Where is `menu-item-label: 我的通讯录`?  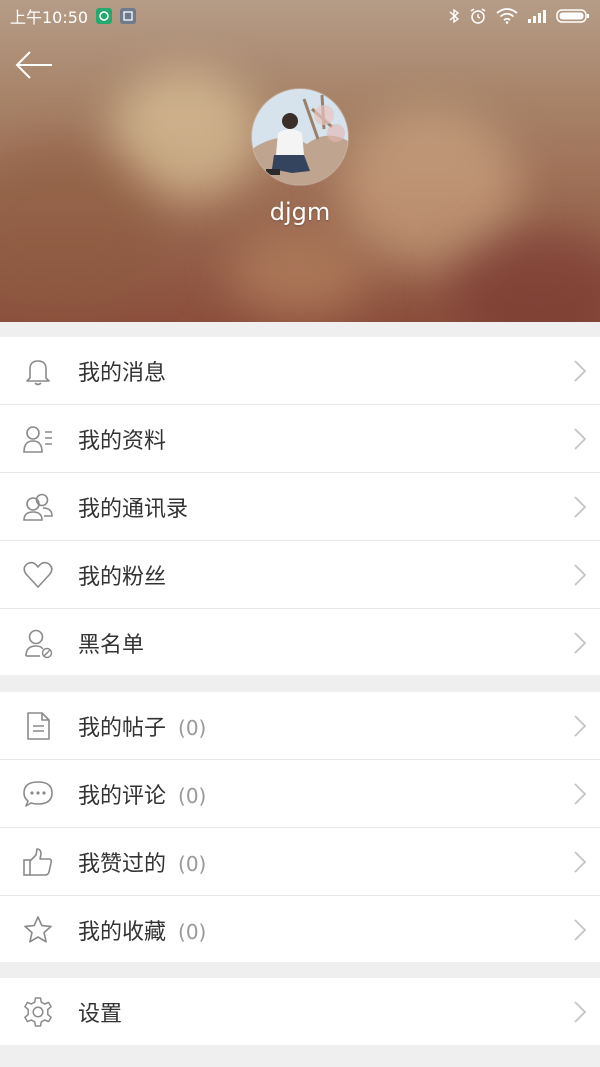 menu-item-label: 我的通讯录 is located at coordinates (133, 509).